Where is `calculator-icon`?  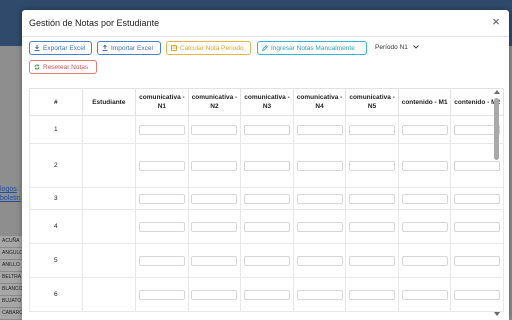 calculator-icon is located at coordinates (174, 47).